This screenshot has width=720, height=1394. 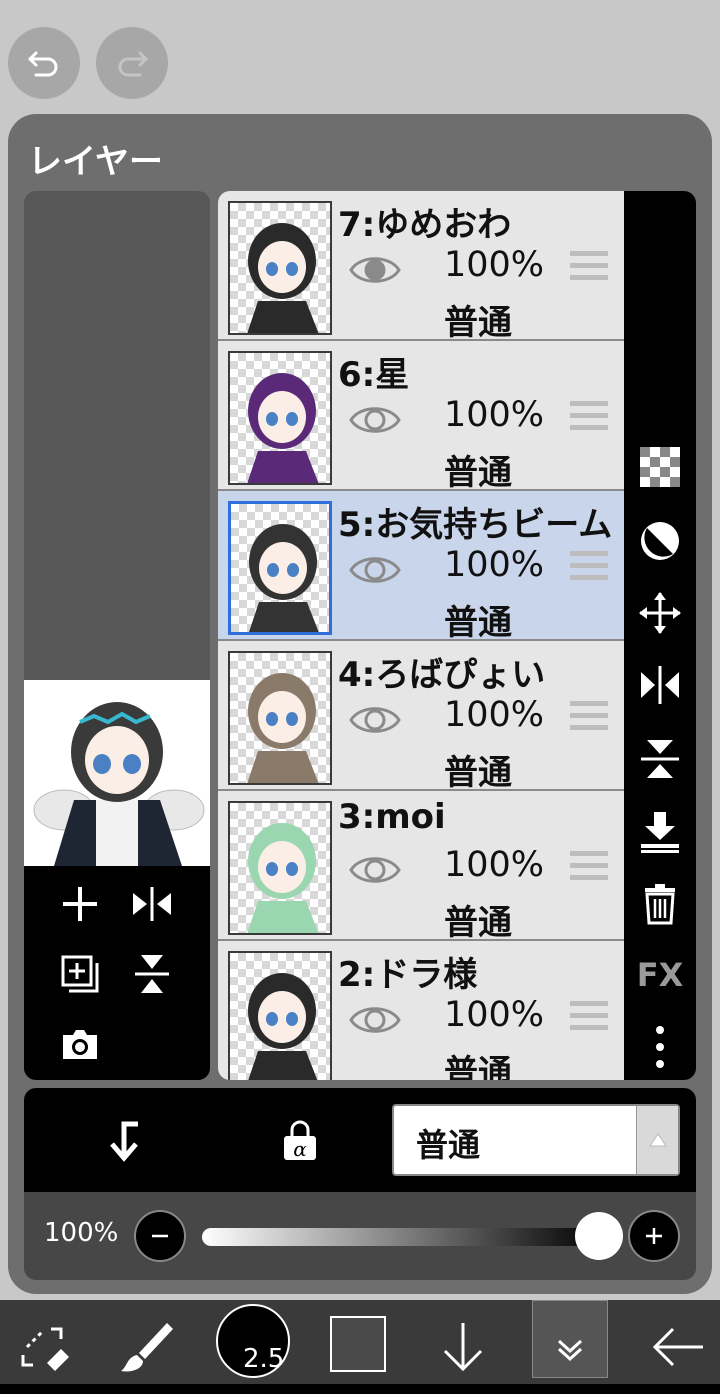 I want to click on opacity-slider-track, so click(x=402, y=1237).